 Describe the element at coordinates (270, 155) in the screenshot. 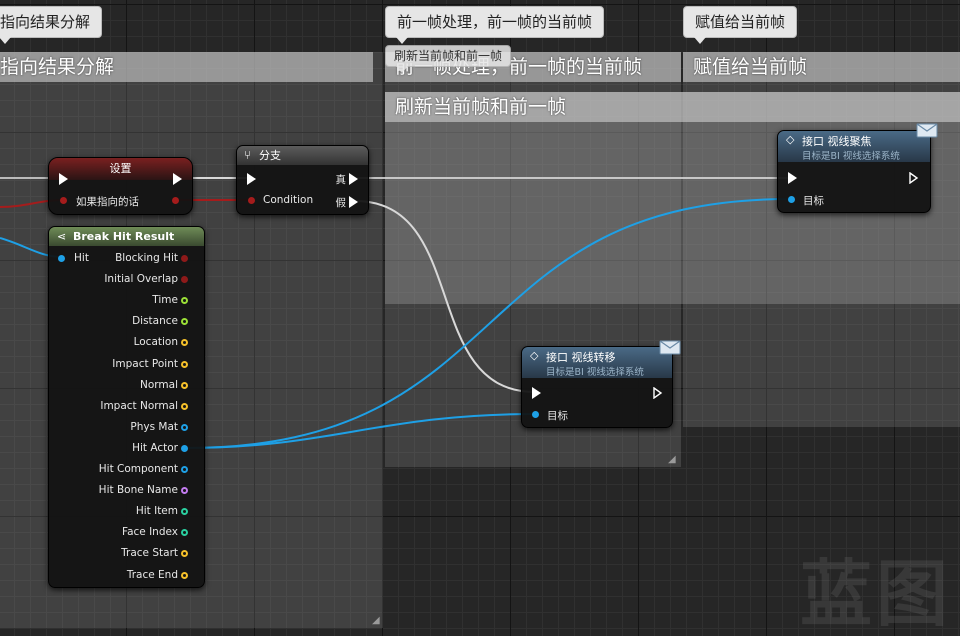

I see `branch-node-title: 分支` at that location.